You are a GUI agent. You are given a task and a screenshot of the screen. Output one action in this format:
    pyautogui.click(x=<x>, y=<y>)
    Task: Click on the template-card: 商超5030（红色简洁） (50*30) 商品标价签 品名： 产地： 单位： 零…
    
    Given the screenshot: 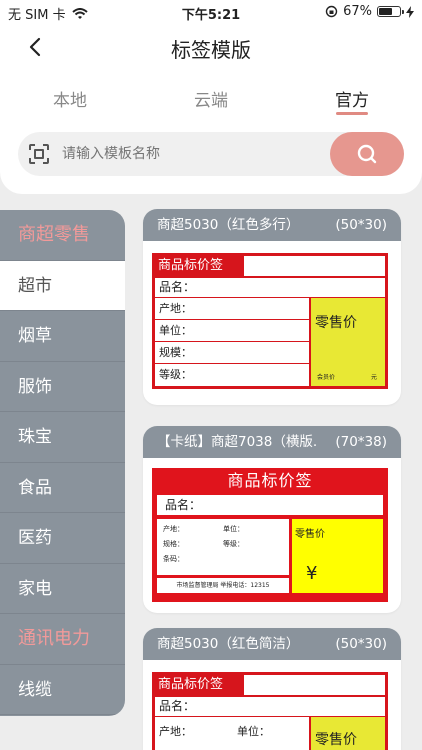 What is the action you would take?
    pyautogui.click(x=272, y=689)
    